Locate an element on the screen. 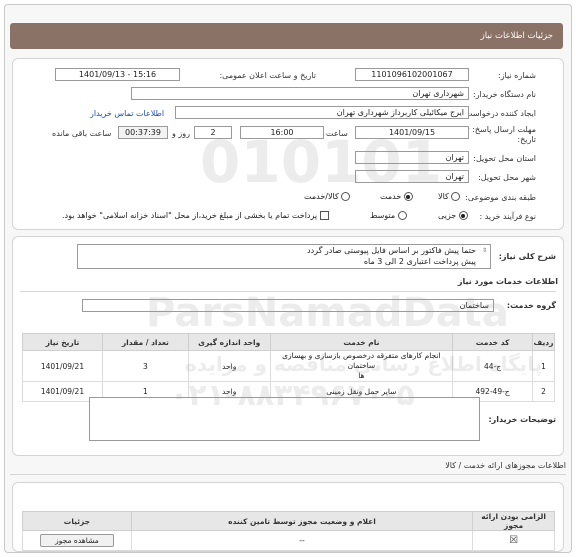 This screenshot has height=557, width=576. need-number-field: 1101096102001067 is located at coordinates (412, 74).